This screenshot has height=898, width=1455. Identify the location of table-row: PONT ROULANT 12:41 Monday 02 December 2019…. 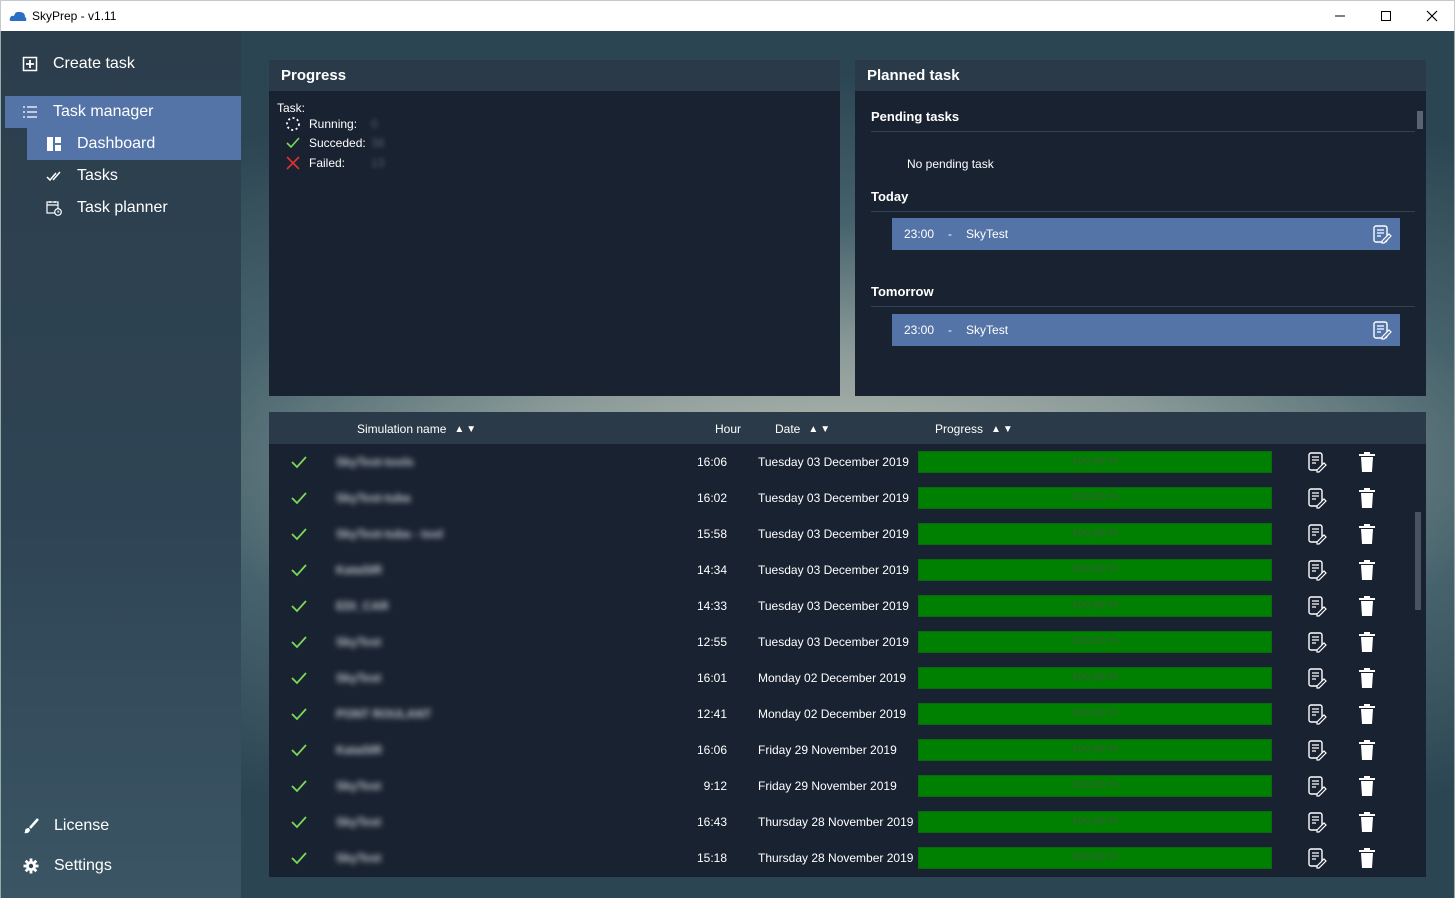
(839, 714).